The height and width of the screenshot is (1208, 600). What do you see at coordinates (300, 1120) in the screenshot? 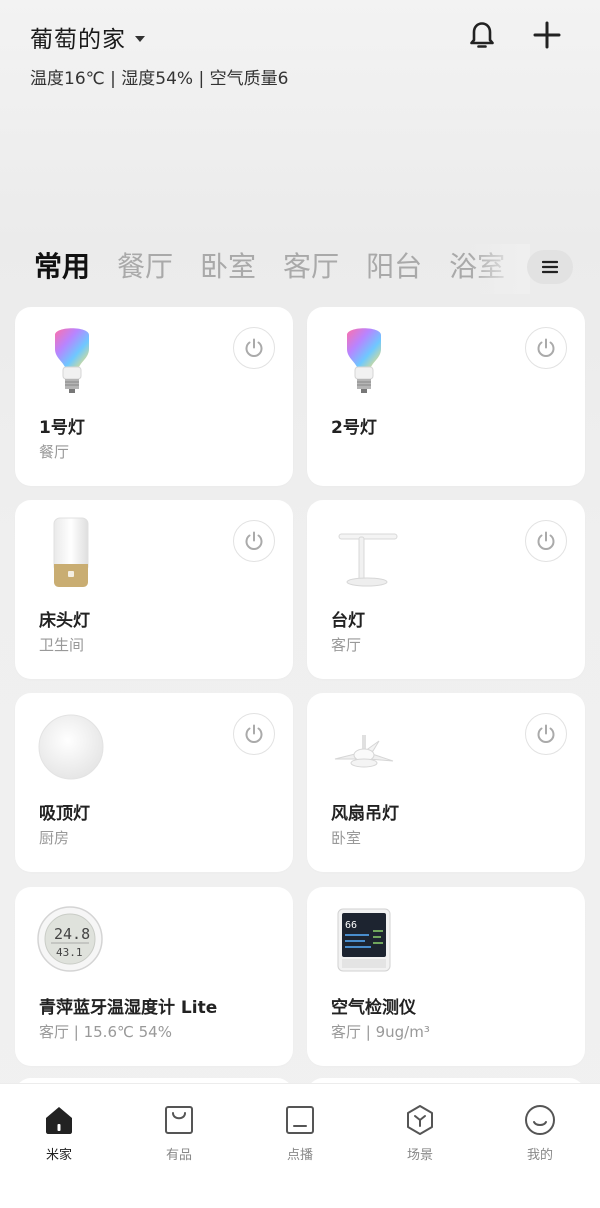
I see `tv-icon` at bounding box center [300, 1120].